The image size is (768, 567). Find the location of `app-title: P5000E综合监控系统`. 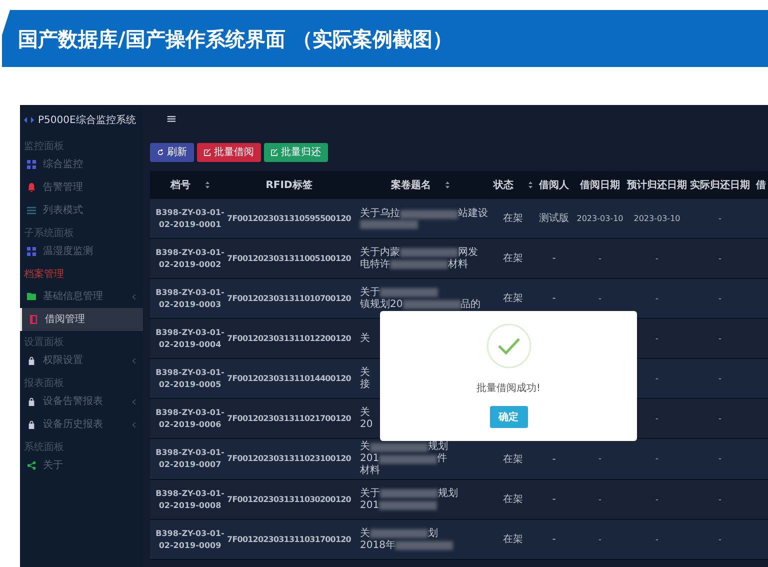

app-title: P5000E综合监控系统 is located at coordinates (87, 121).